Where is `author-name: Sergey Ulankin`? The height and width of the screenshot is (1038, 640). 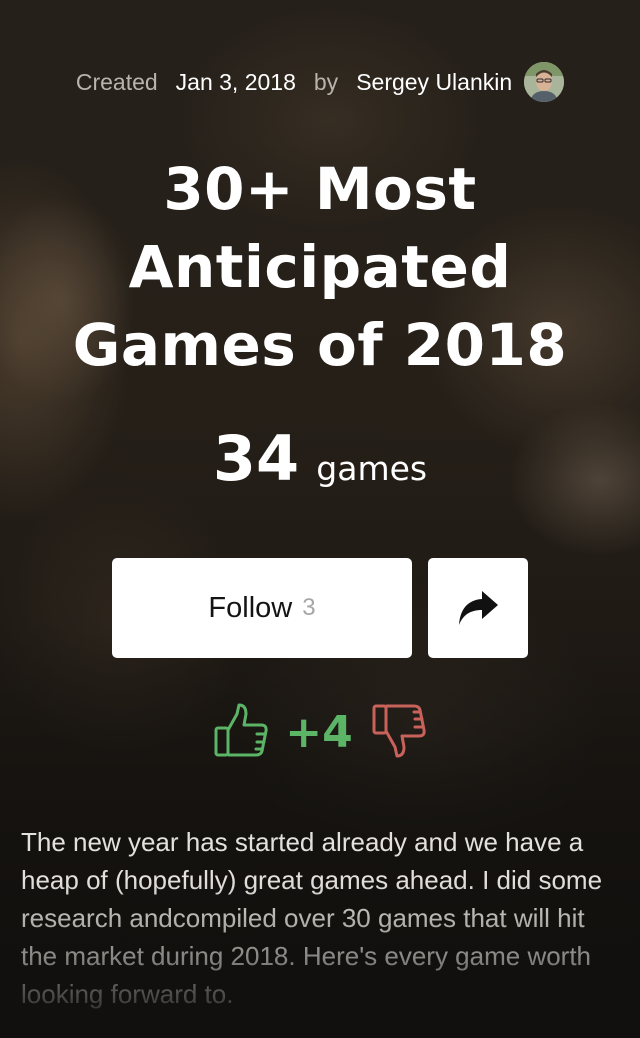 author-name: Sergey Ulankin is located at coordinates (434, 82).